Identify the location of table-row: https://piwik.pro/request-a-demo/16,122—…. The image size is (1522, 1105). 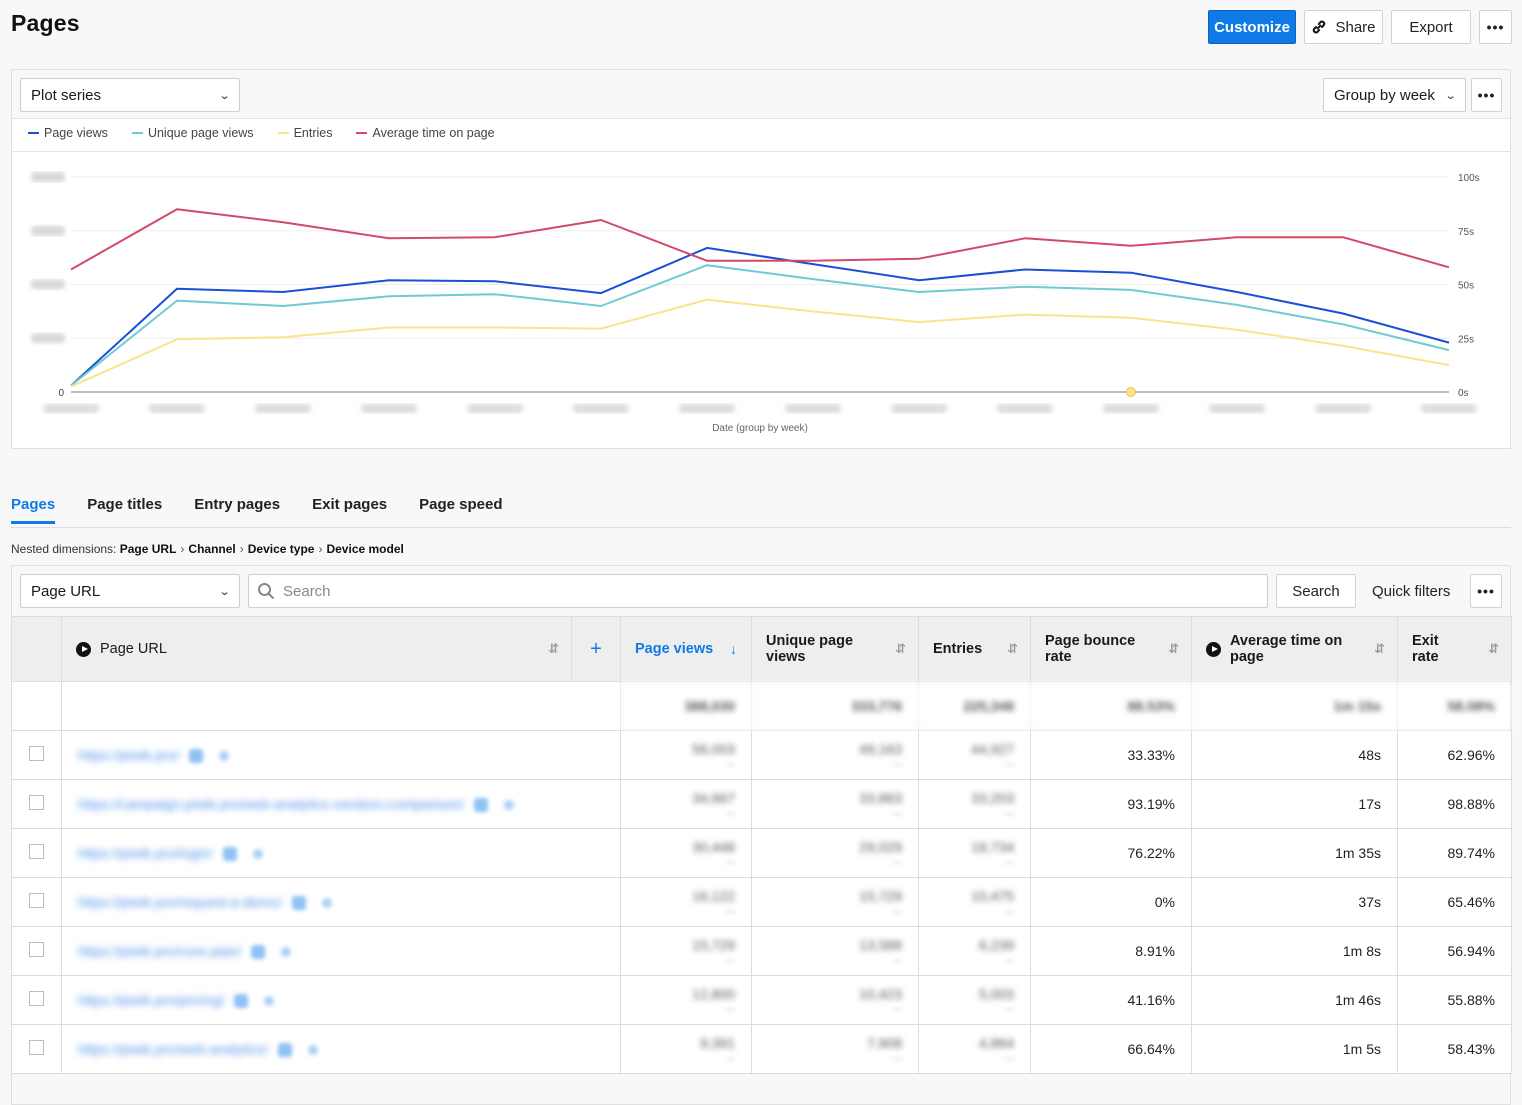
(762, 902).